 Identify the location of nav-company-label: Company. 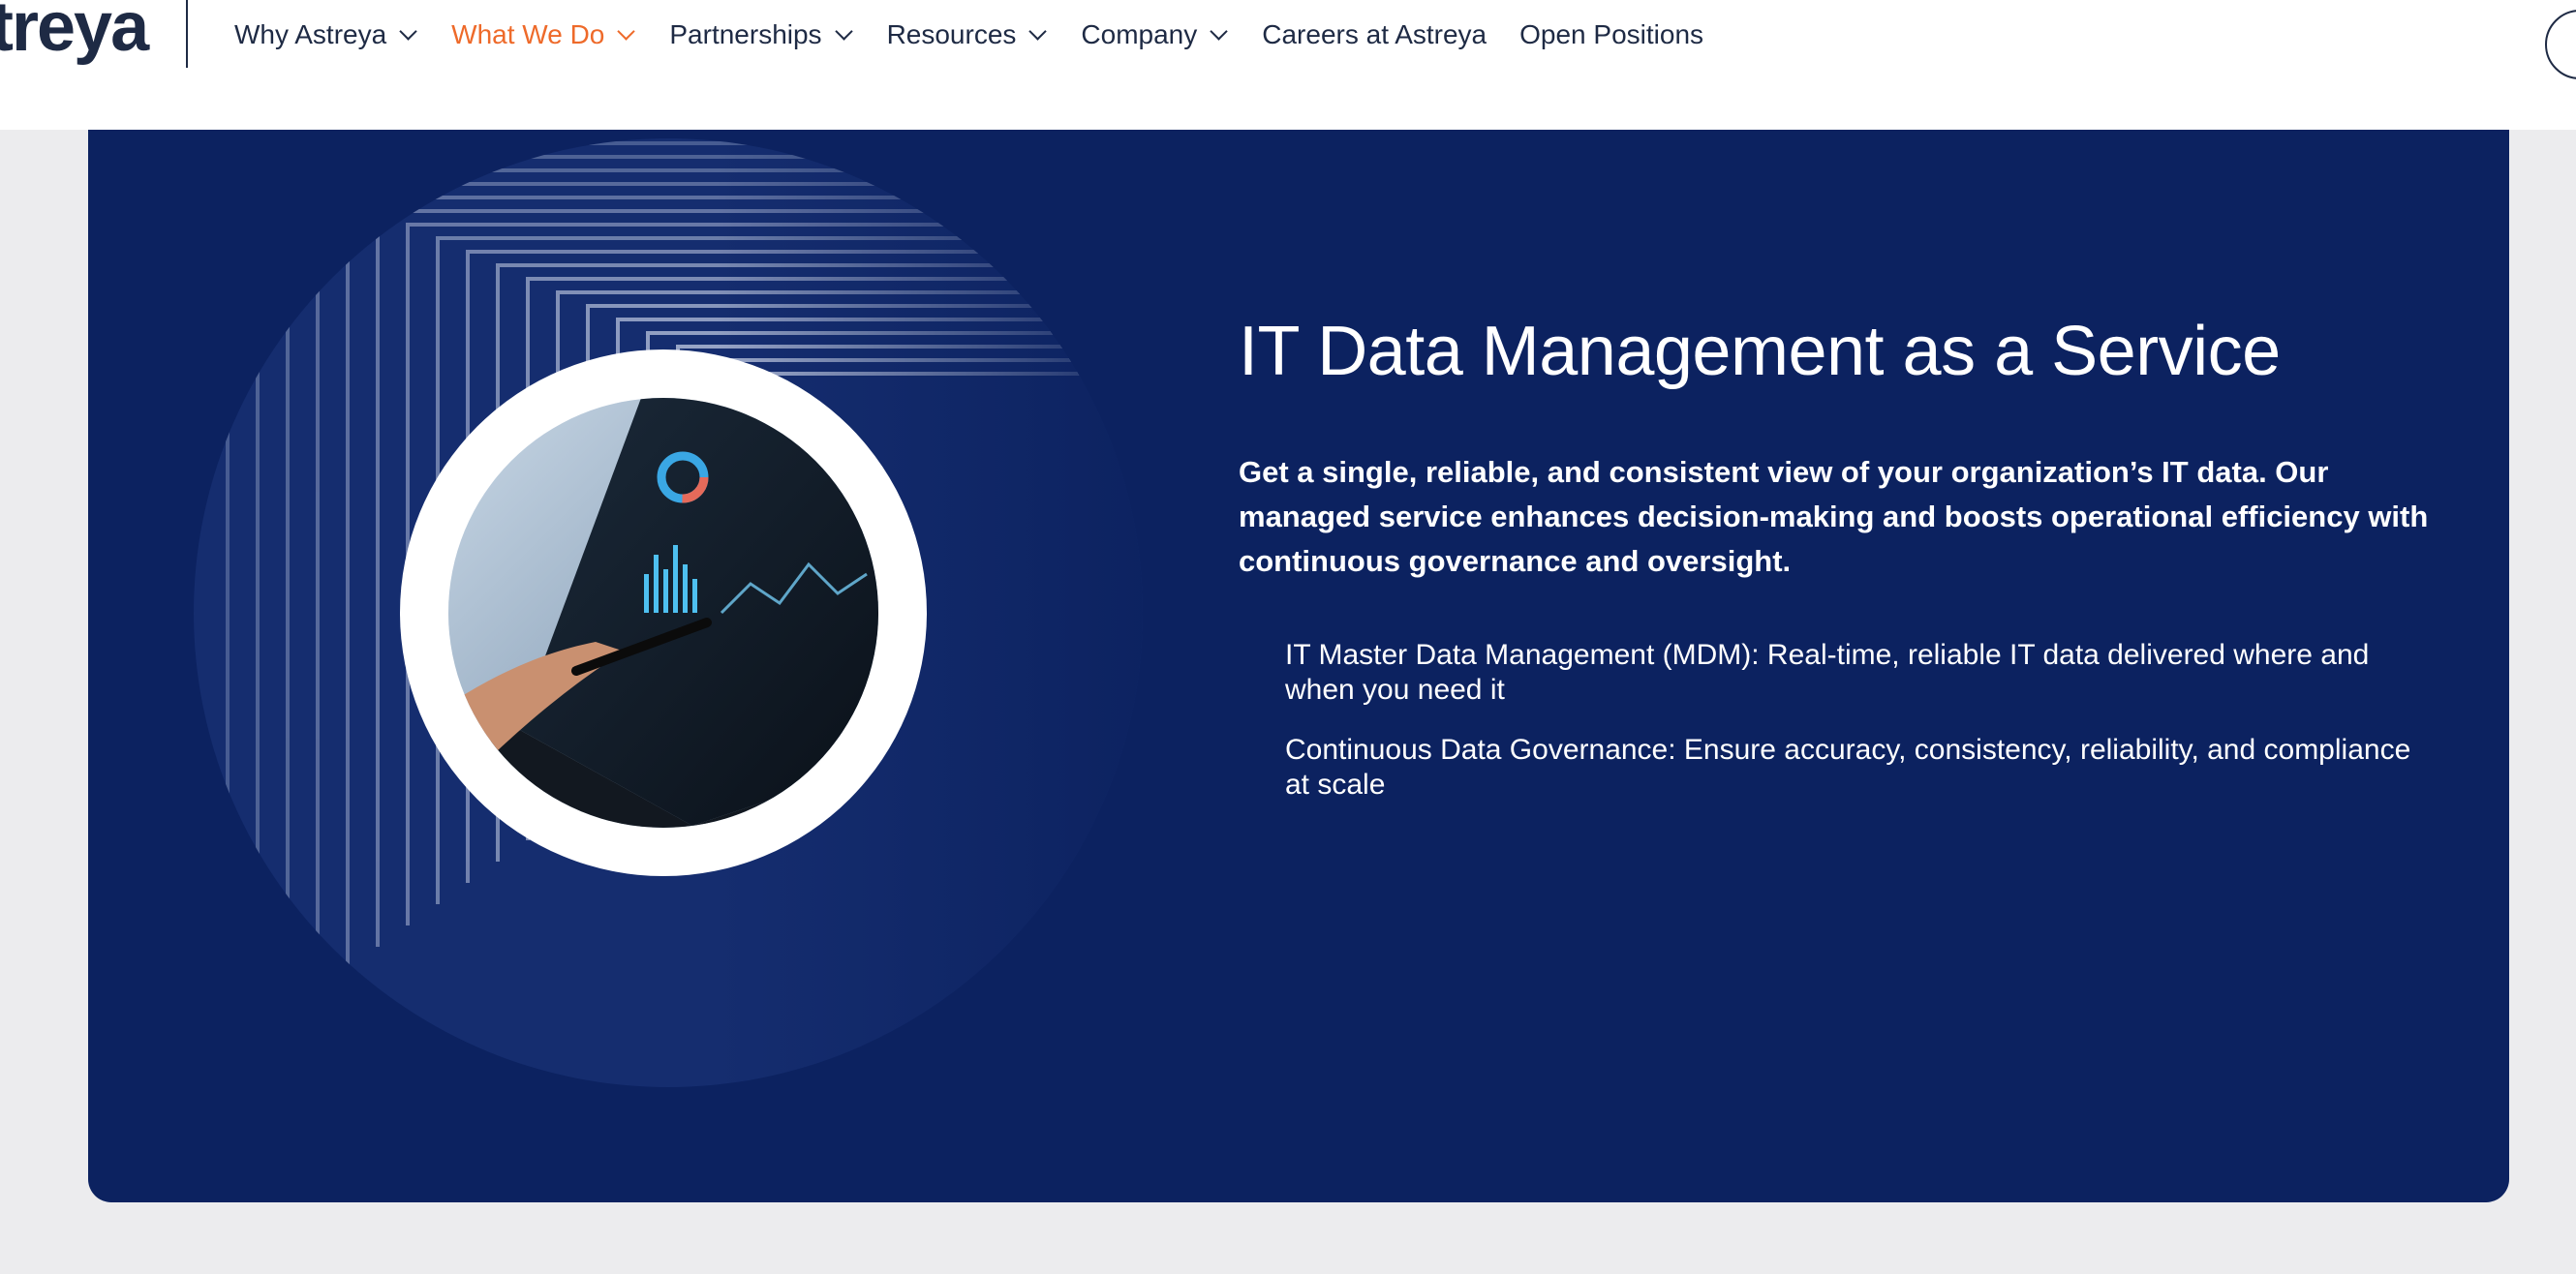
(1139, 34).